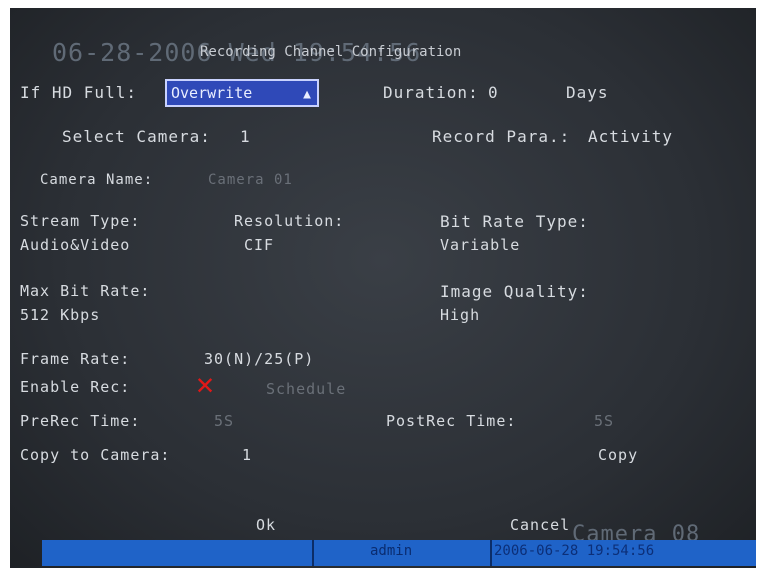 This screenshot has height=578, width=764. What do you see at coordinates (60, 315) in the screenshot?
I see `max-bit-rate-value: 512 Kbps` at bounding box center [60, 315].